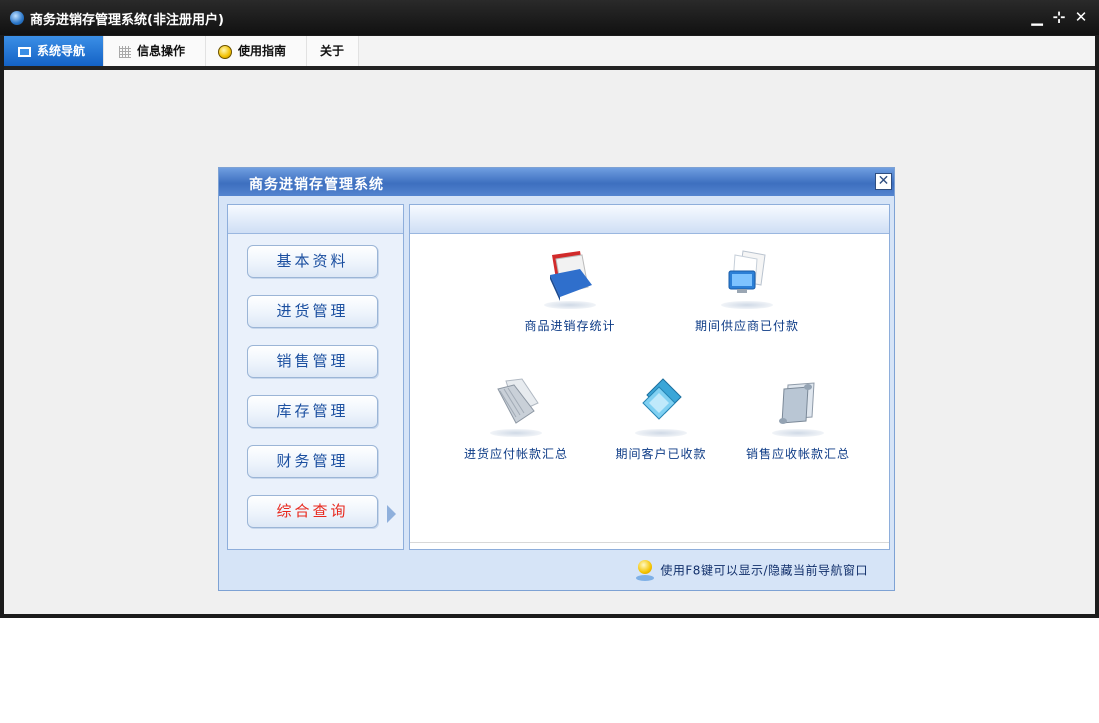  What do you see at coordinates (661, 454) in the screenshot?
I see `function-label: 期间客户已收款` at bounding box center [661, 454].